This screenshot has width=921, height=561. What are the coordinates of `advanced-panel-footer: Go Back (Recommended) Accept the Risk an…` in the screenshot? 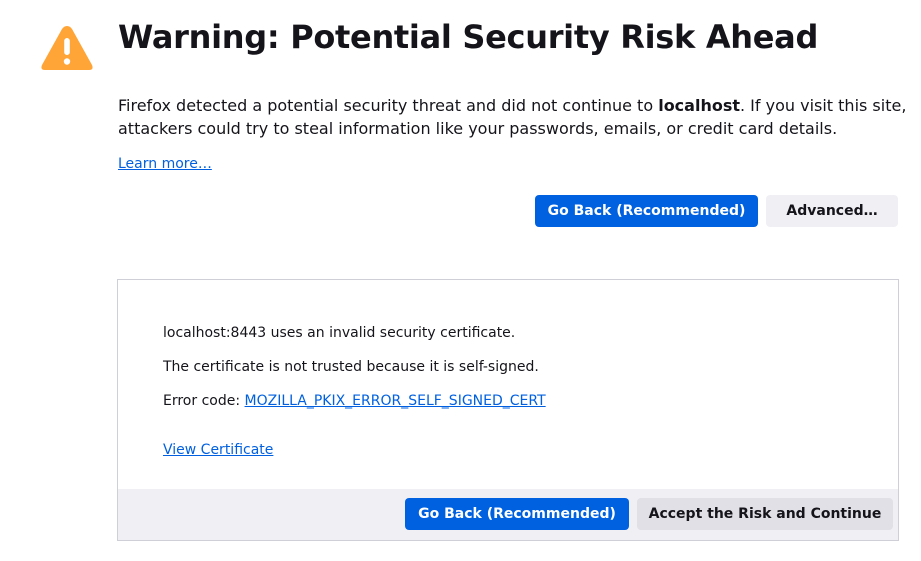 It's located at (508, 514).